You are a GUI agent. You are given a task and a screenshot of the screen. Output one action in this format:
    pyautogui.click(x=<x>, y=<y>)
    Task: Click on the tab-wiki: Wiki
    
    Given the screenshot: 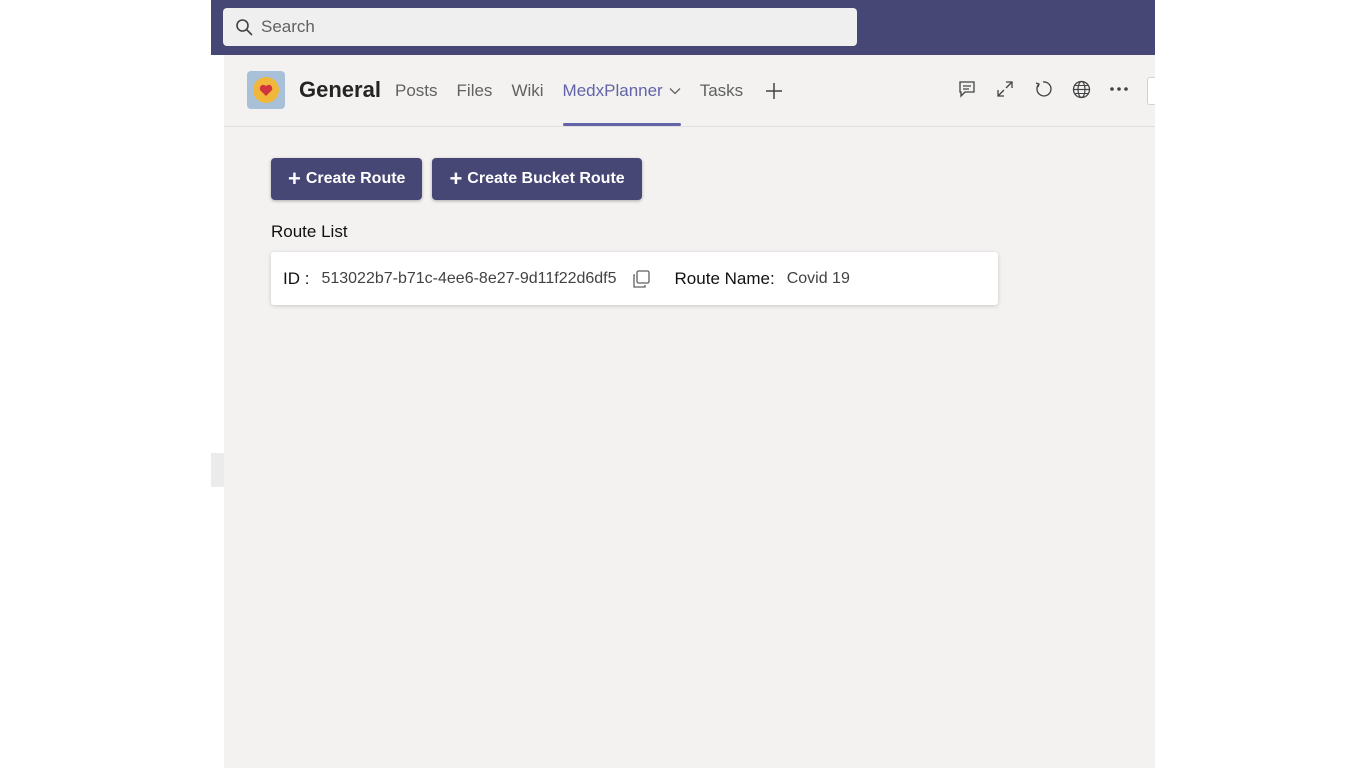 What is the action you would take?
    pyautogui.click(x=527, y=91)
    